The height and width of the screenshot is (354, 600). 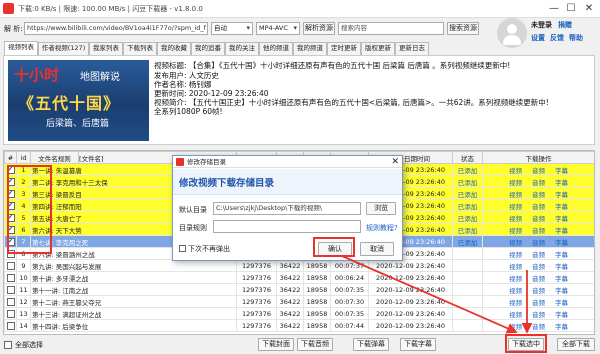 I want to click on tab-his-channel: 他的频道, so click(x=276, y=48).